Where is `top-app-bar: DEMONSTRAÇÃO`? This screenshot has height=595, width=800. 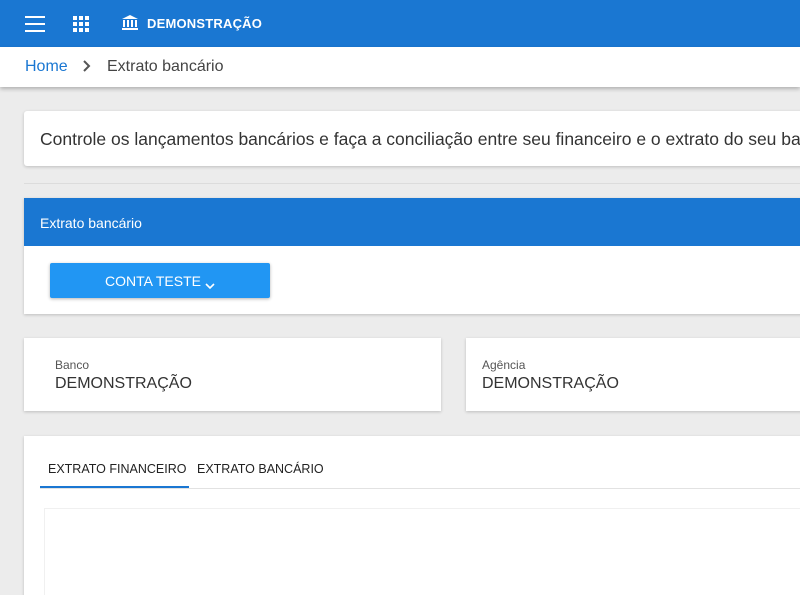
top-app-bar: DEMONSTRAÇÃO is located at coordinates (400, 23).